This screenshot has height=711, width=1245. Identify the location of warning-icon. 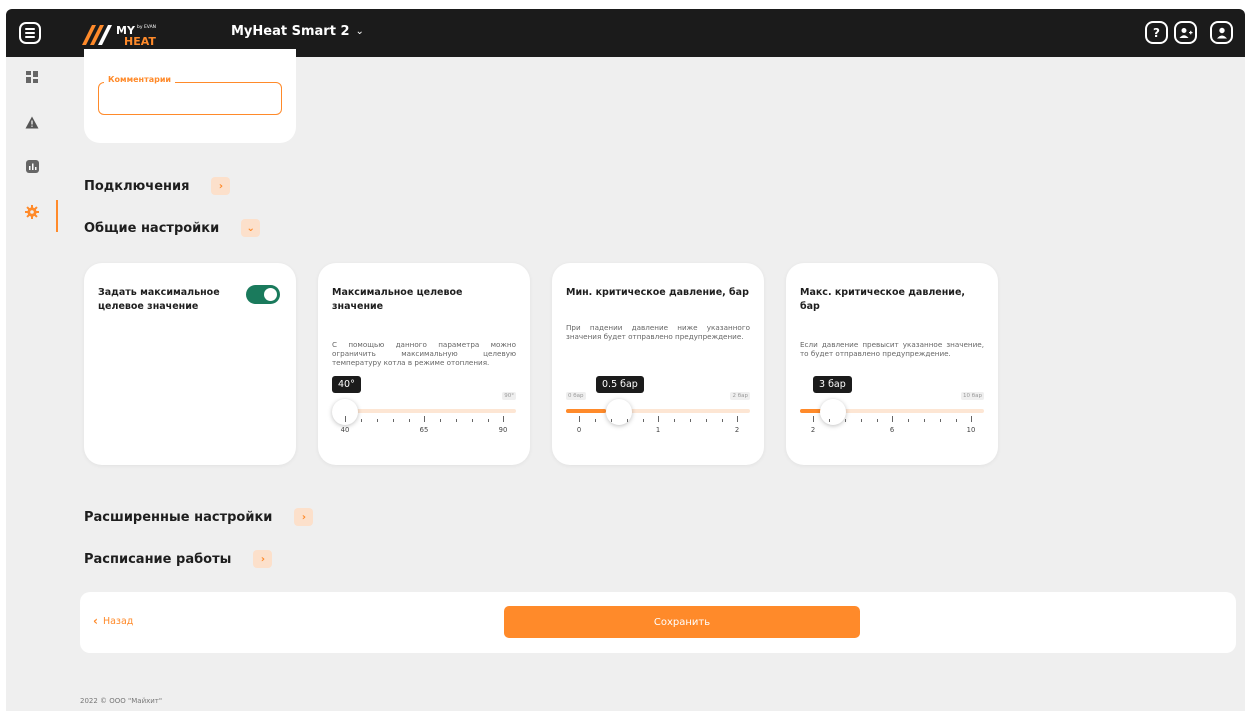
(32, 122).